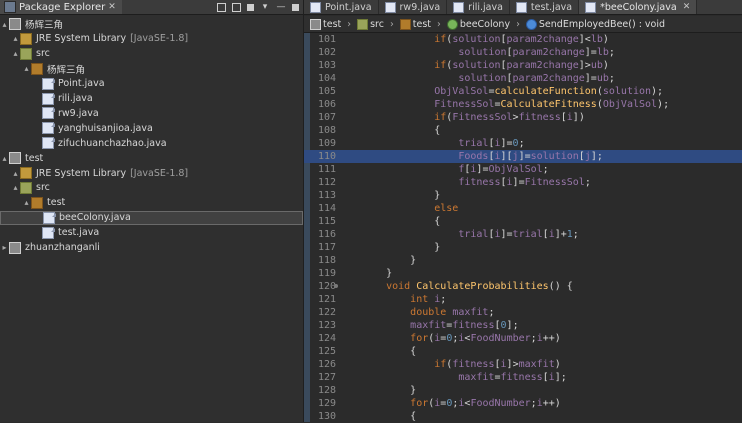 The width and height of the screenshot is (742, 423). I want to click on code-text: Foods[i][j]=solution[j];, so click(530, 156).